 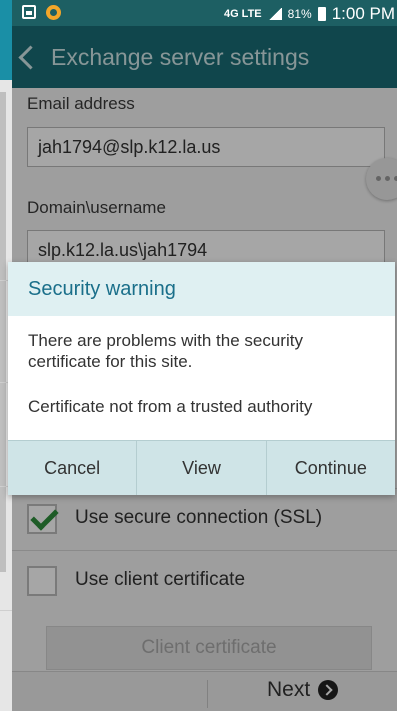 I want to click on view-button: View, so click(x=200, y=468).